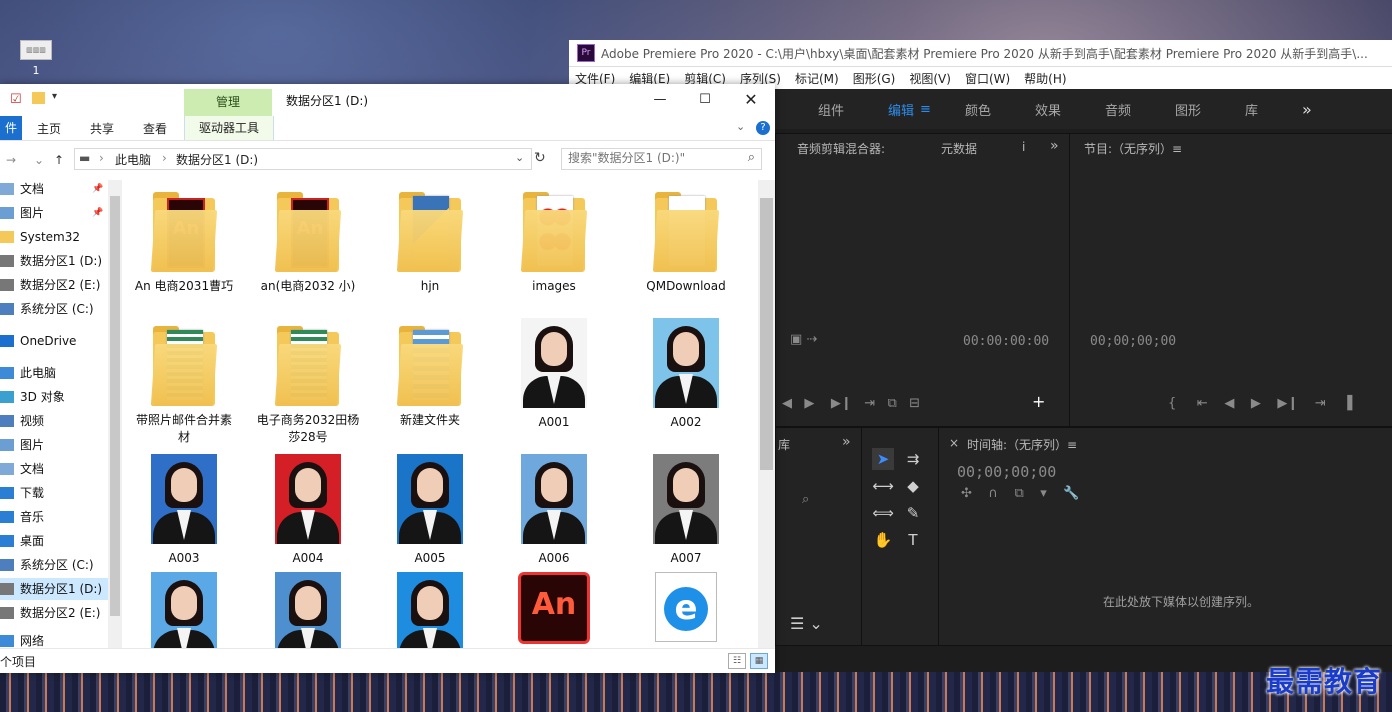  Describe the element at coordinates (925, 109) in the screenshot. I see `workspace-menu-icon: ≡` at that location.